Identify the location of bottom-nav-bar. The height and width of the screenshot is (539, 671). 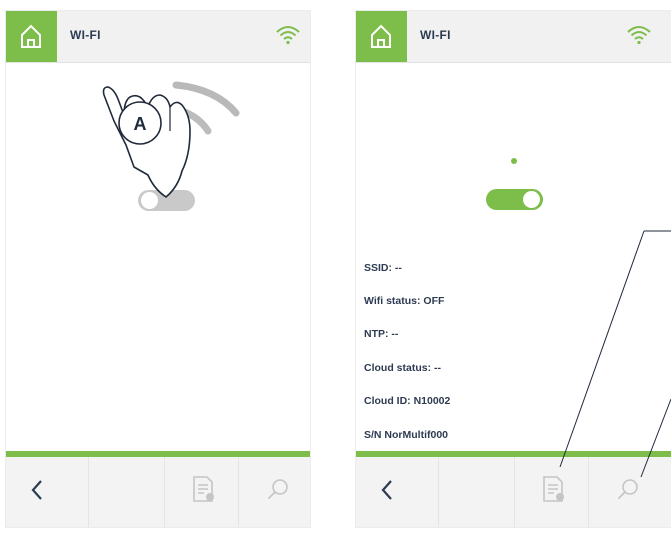
(158, 489).